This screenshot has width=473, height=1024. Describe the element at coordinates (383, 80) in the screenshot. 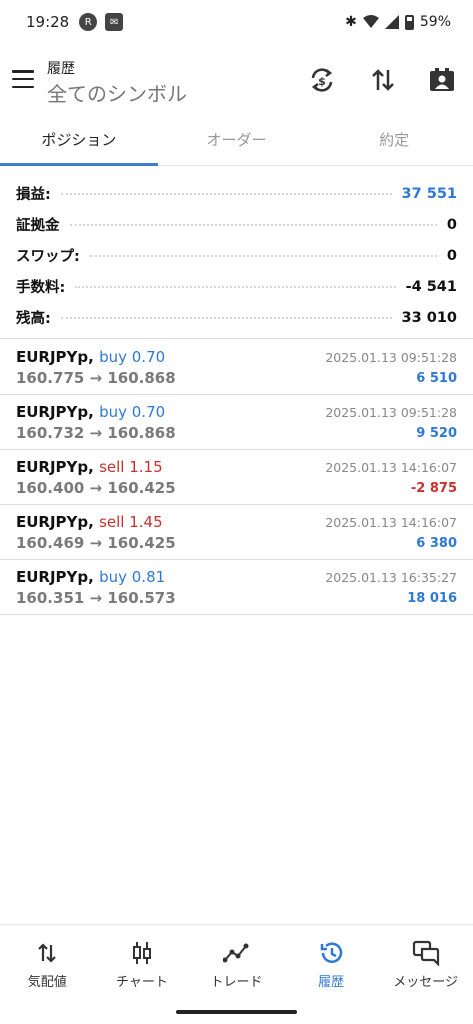

I see `sort-icon` at that location.